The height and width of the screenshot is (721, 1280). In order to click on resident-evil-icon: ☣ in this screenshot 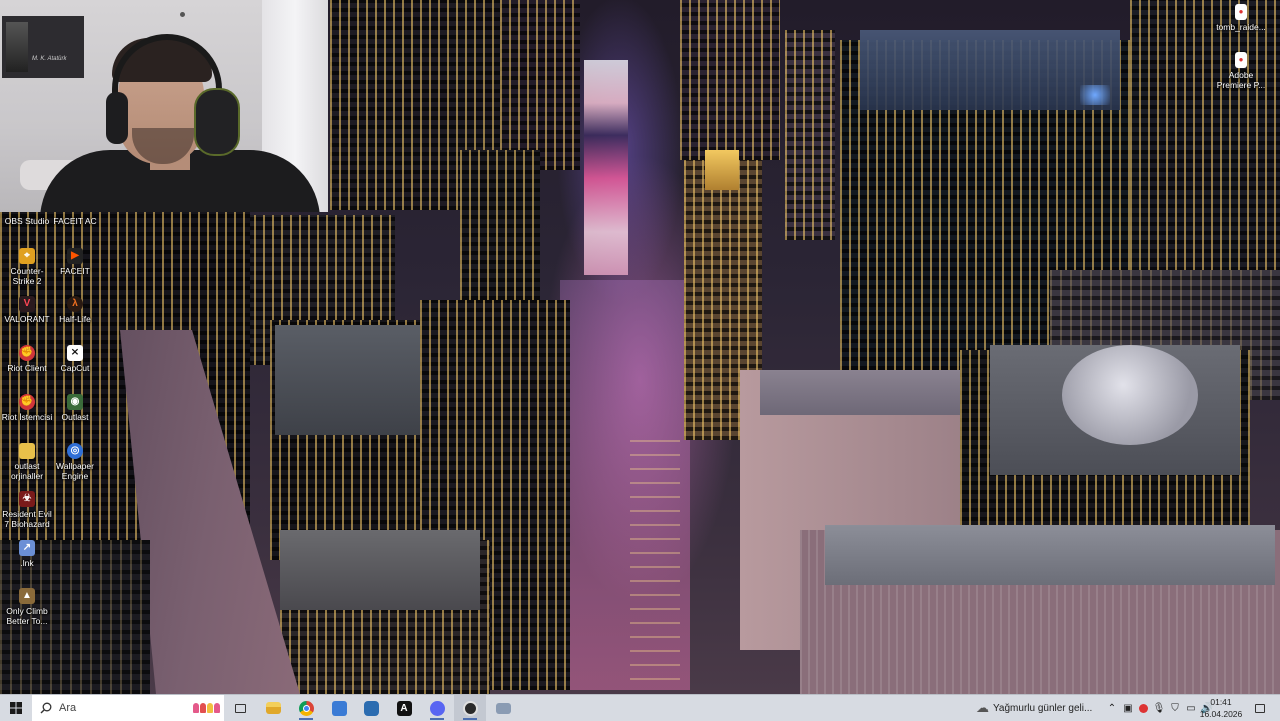, I will do `click(27, 499)`.